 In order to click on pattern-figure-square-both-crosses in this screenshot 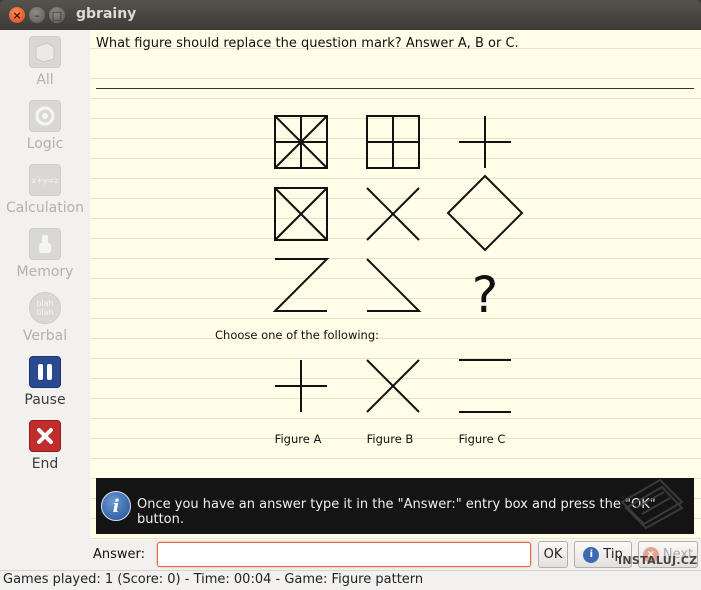, I will do `click(301, 142)`.